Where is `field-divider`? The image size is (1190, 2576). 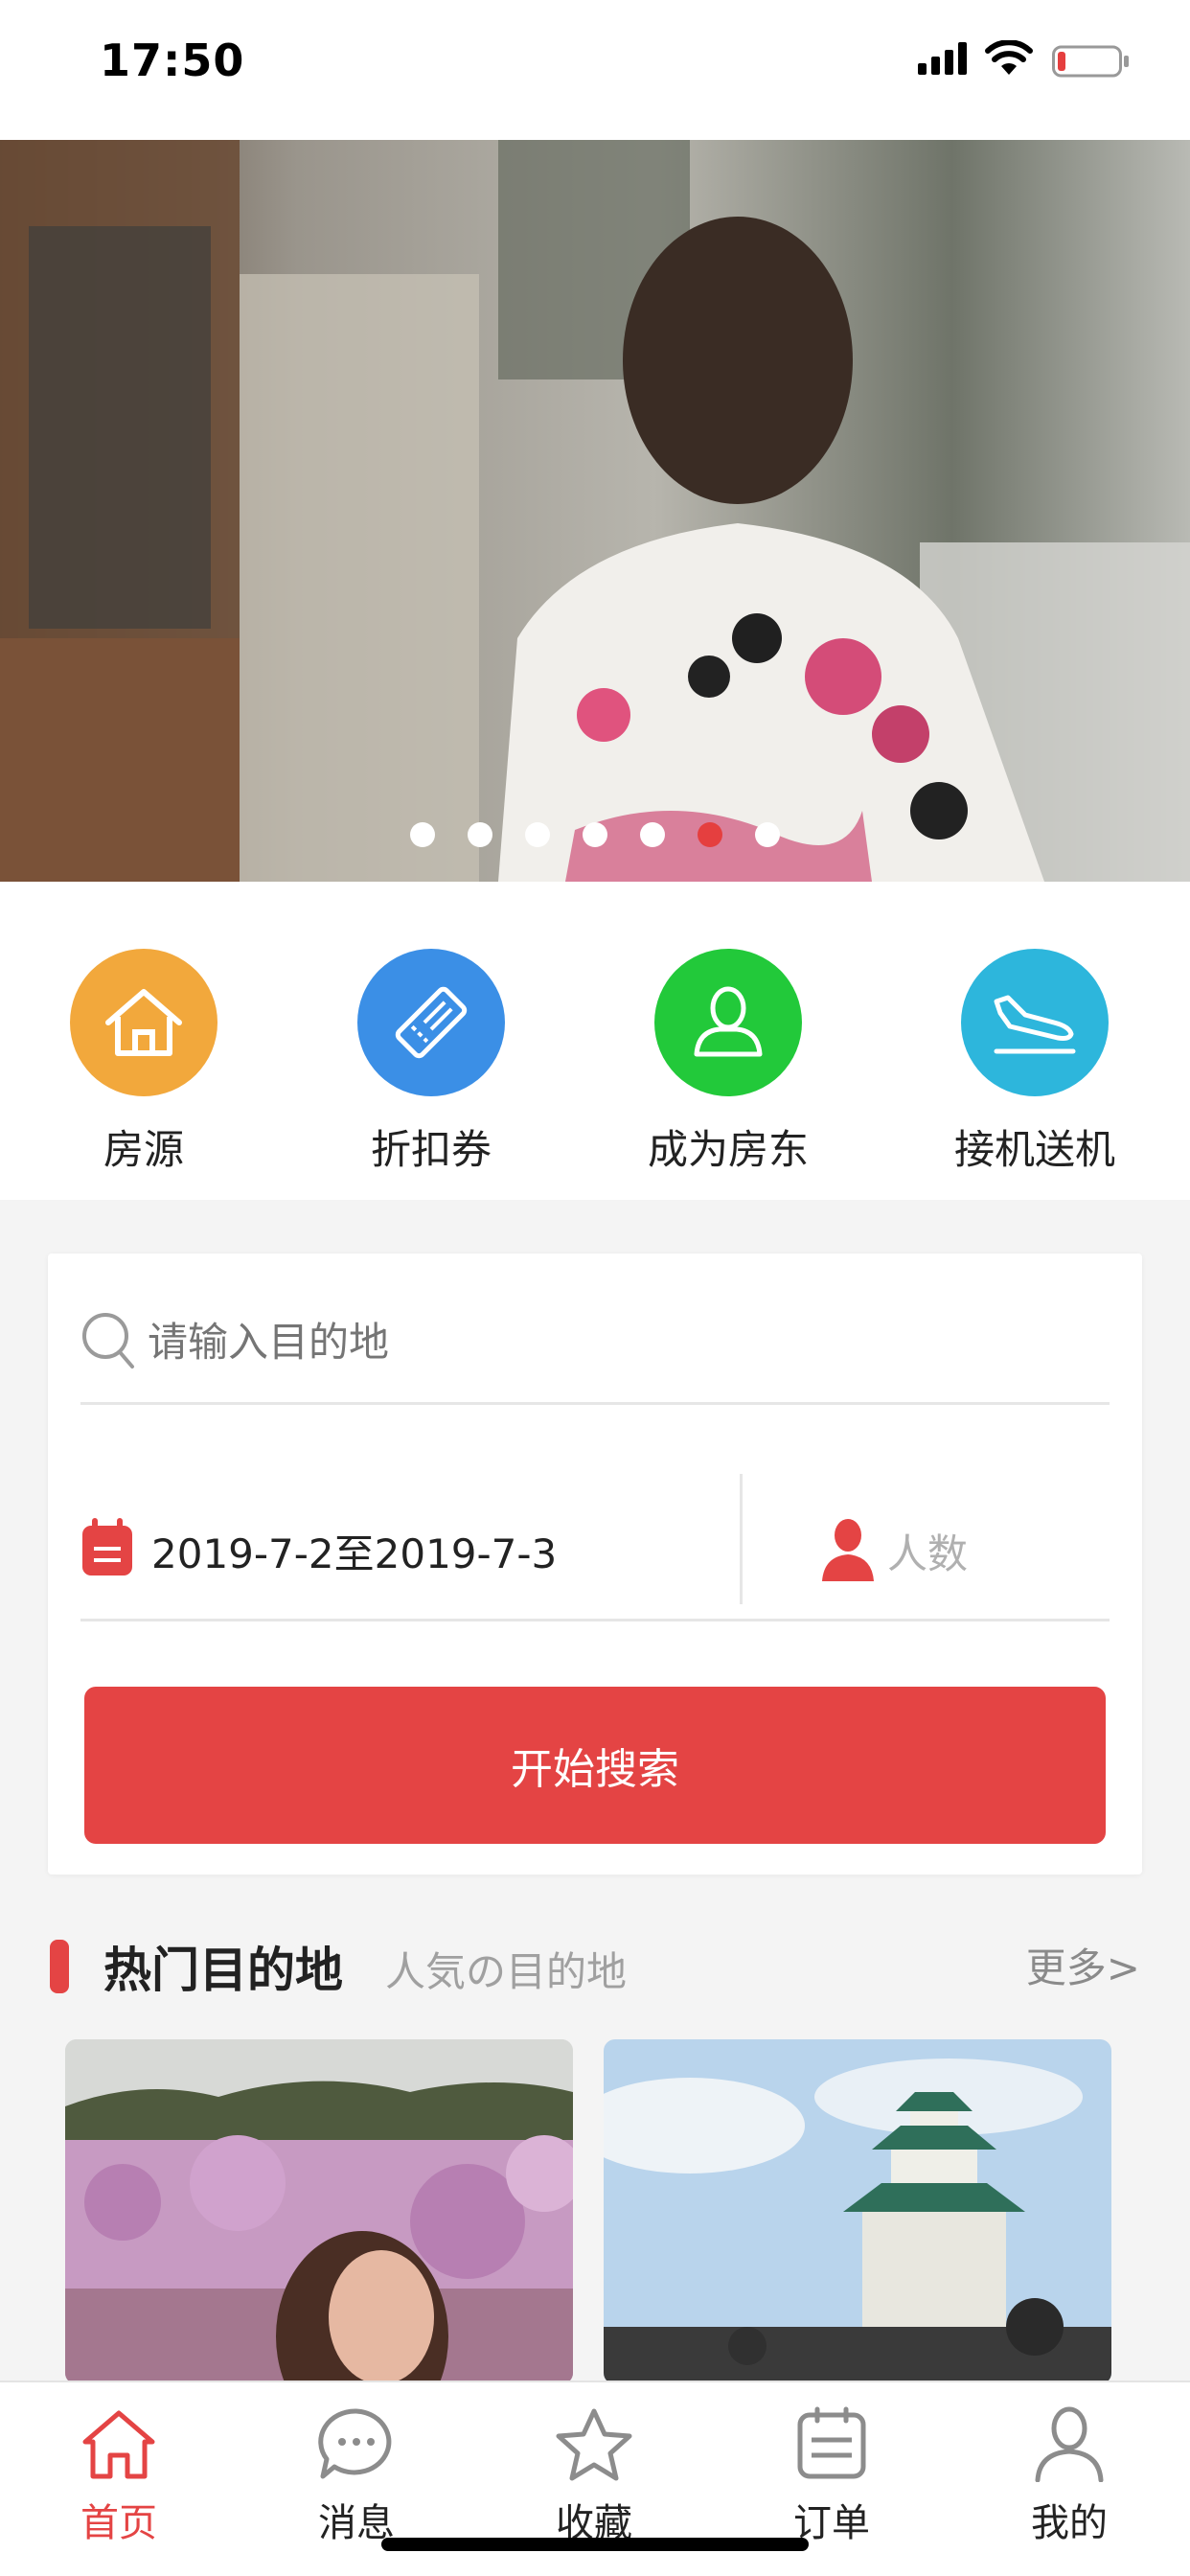 field-divider is located at coordinates (742, 1539).